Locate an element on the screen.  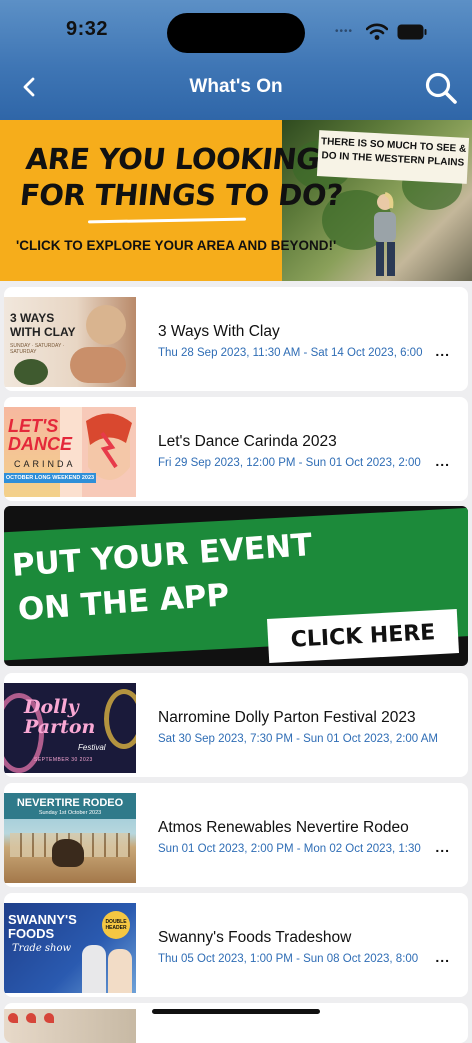
thumbnail-text: SWANNY'S FOODS is located at coordinates (42, 926).